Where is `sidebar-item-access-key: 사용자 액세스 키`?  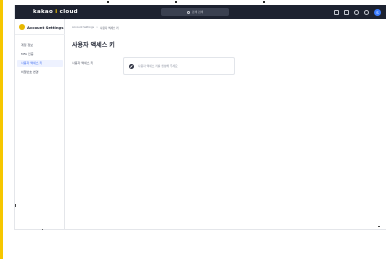 sidebar-item-access-key: 사용자 액세스 키 is located at coordinates (40, 63).